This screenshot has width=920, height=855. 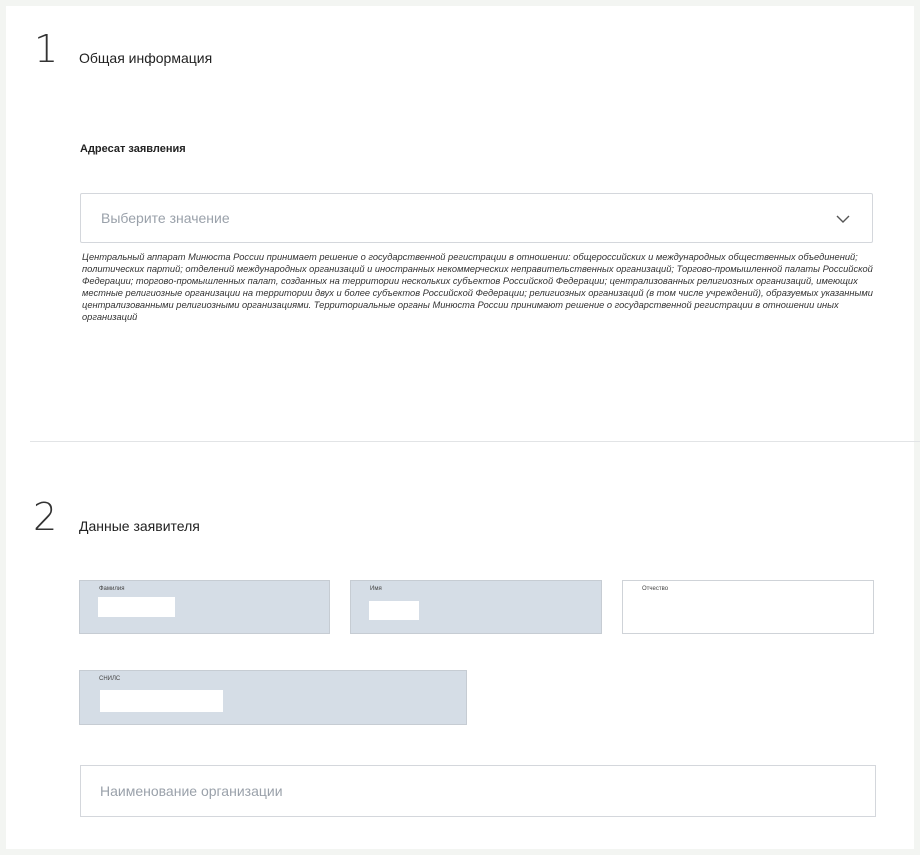 What do you see at coordinates (45, 517) in the screenshot?
I see `section-number-2: 2` at bounding box center [45, 517].